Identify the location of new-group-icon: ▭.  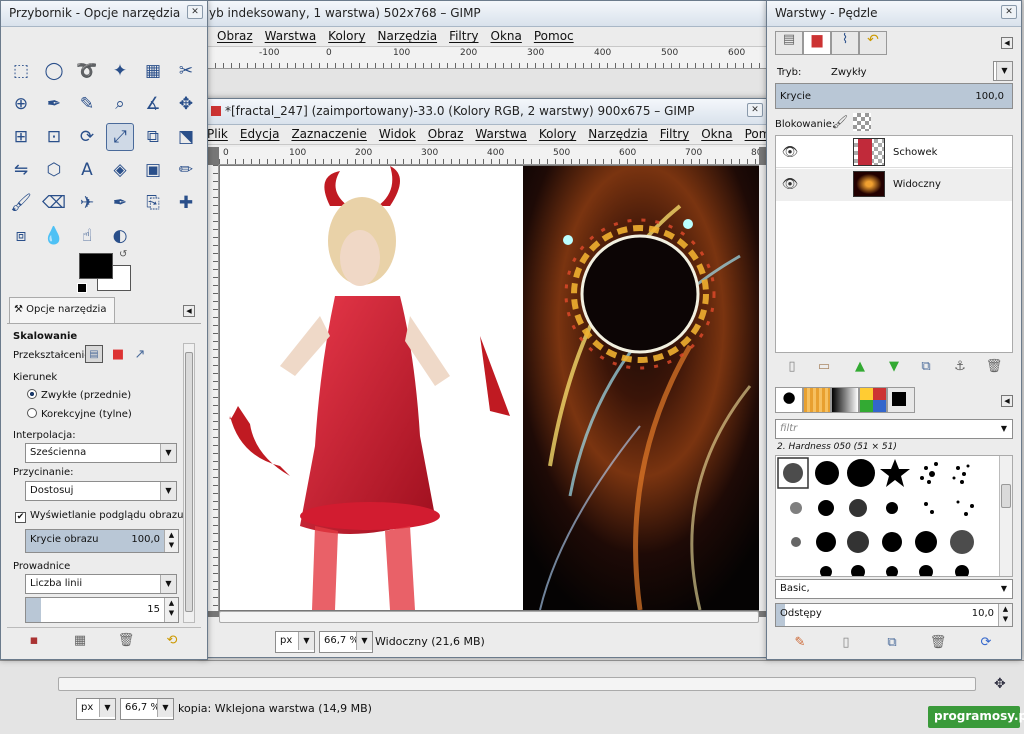
(824, 366).